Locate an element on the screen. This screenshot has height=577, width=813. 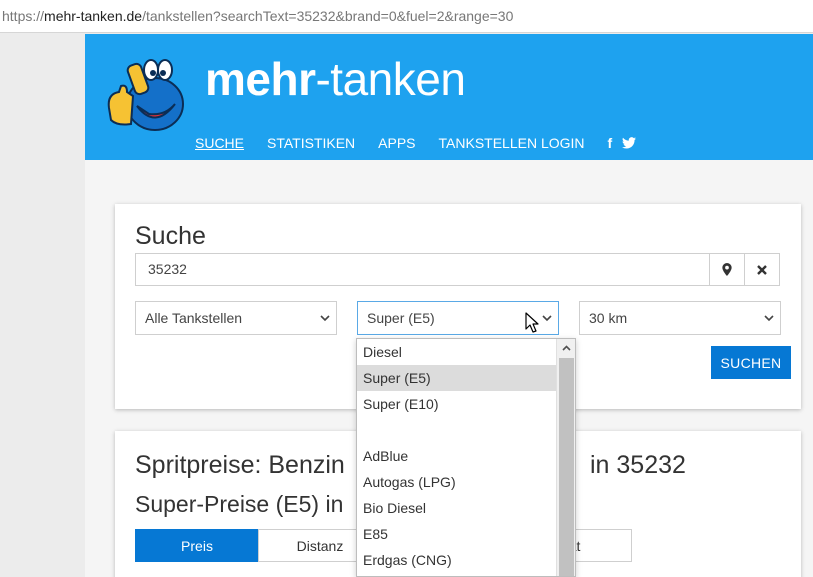
scroll-up-icon is located at coordinates (566, 348).